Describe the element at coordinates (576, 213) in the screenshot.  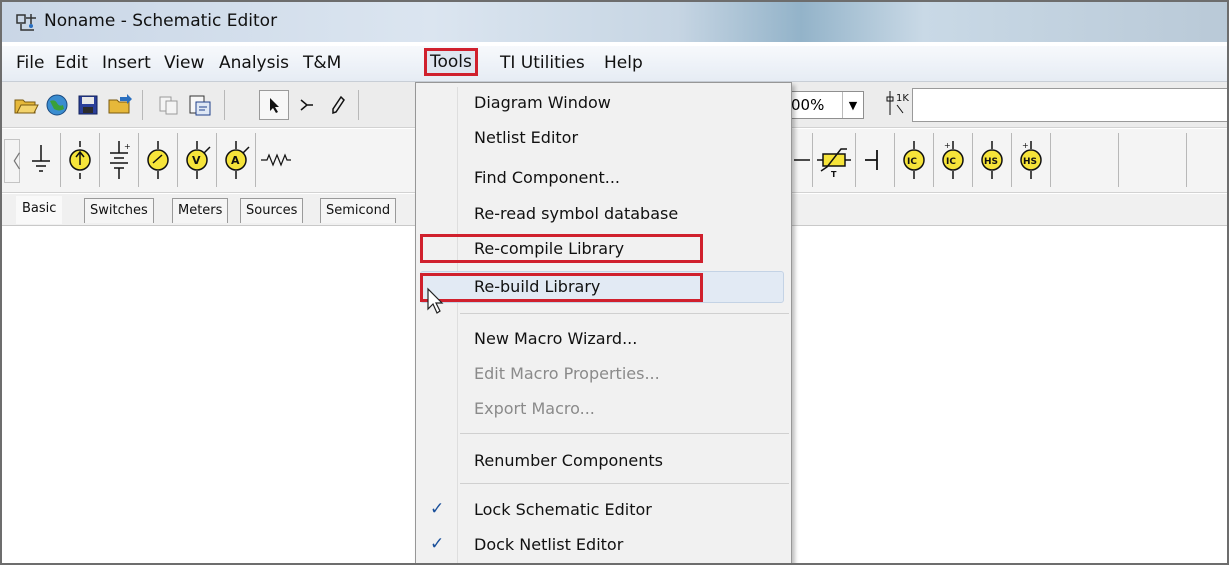
I see `menu-item-reread-symbol-database: Re-read symbol database` at that location.